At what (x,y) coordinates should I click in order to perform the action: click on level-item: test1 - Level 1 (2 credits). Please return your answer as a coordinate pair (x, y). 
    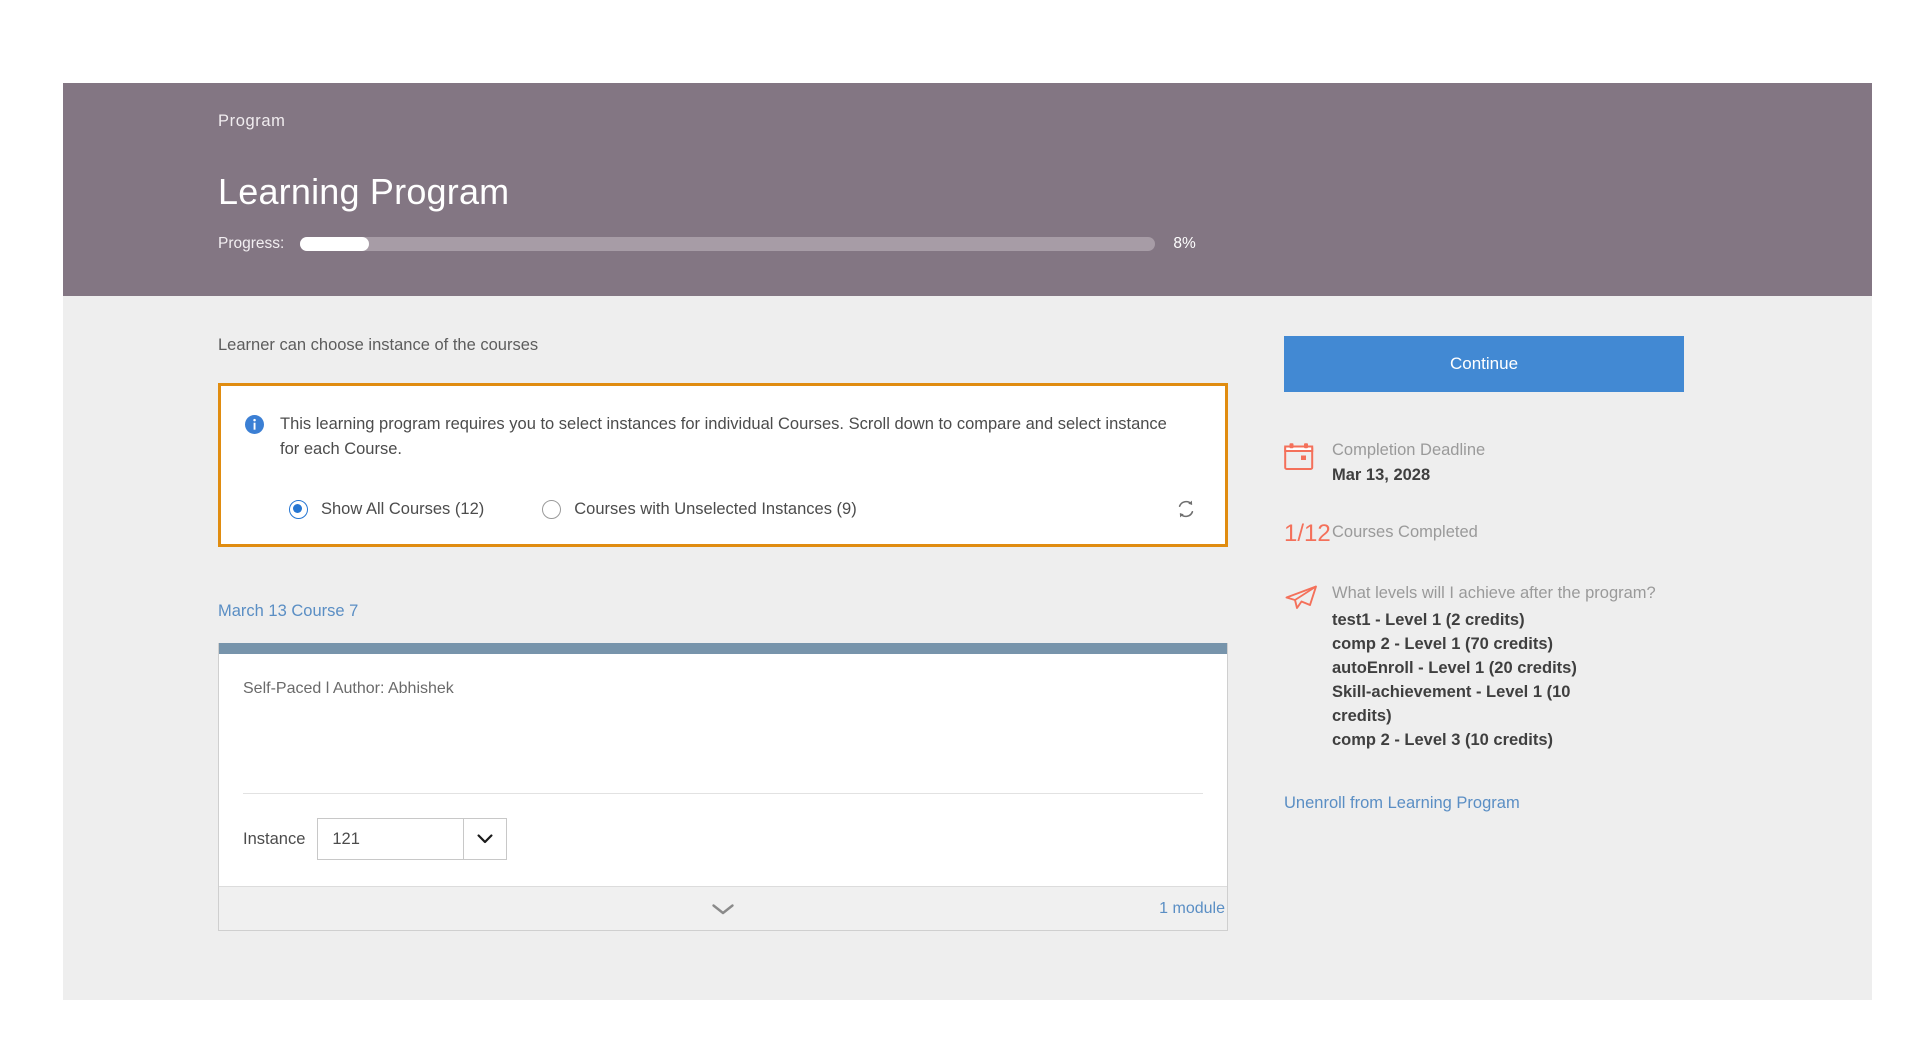
    Looking at the image, I should click on (1428, 619).